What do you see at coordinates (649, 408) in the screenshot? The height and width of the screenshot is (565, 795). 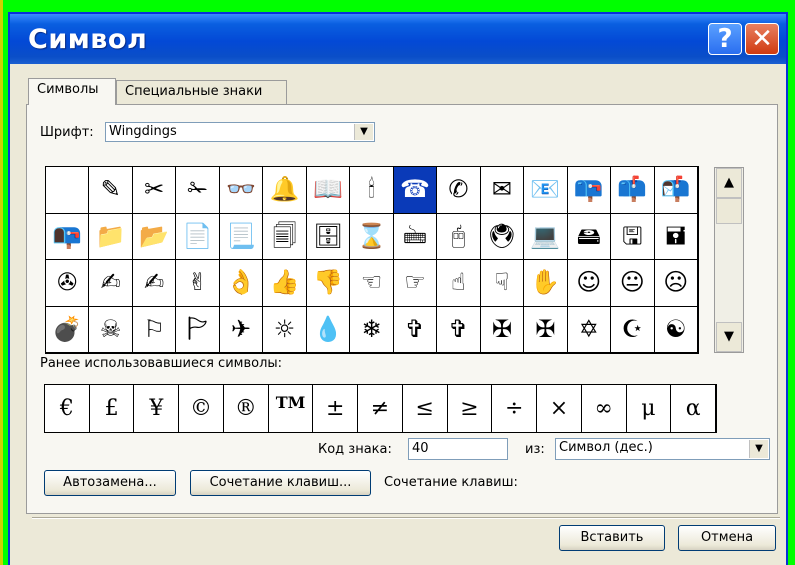 I see `recent-symbol-cell: μ` at bounding box center [649, 408].